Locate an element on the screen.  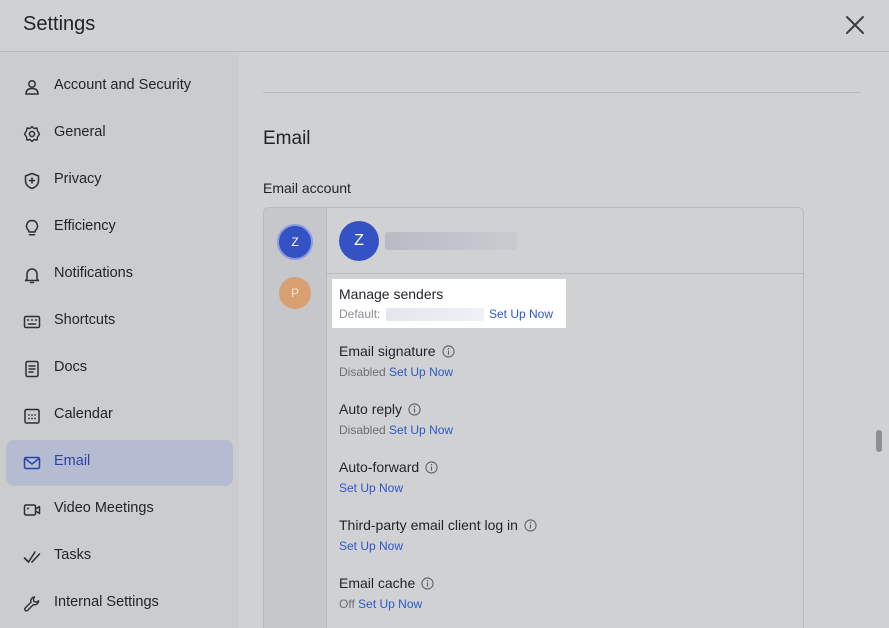
mail-icon is located at coordinates (32, 463).